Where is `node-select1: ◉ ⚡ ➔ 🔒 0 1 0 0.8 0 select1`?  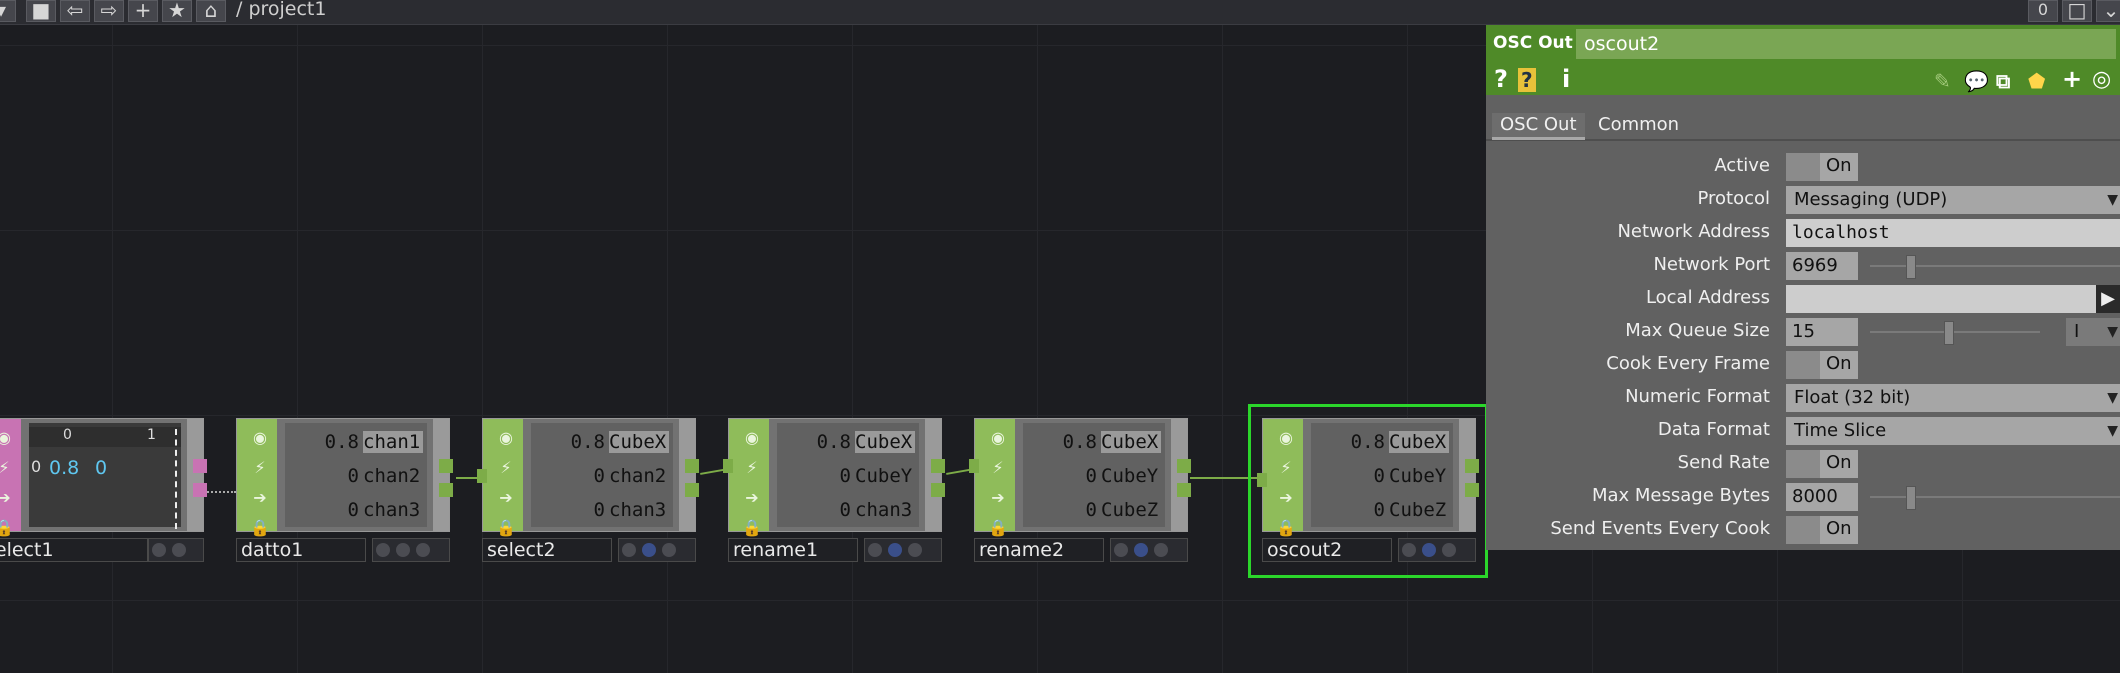 node-select1: ◉ ⚡ ➔ 🔒 0 1 0 0.8 0 select1 is located at coordinates (103, 491).